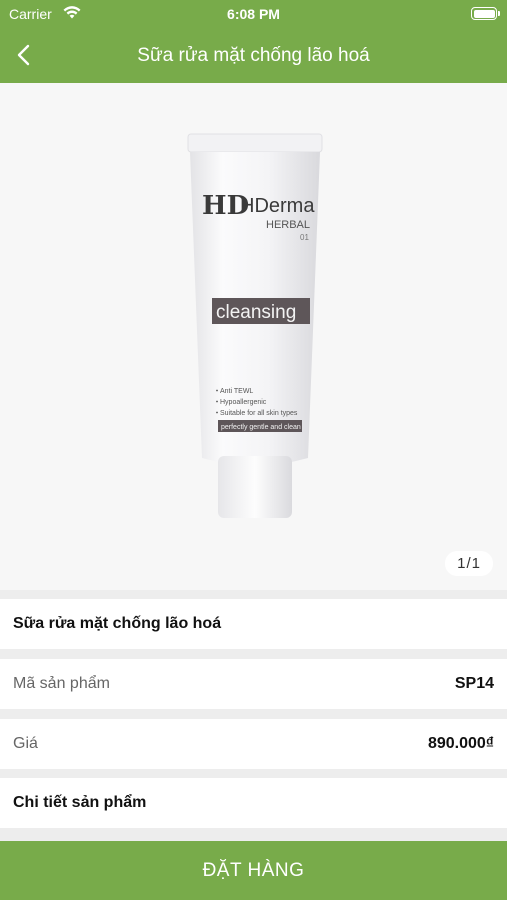 Image resolution: width=507 pixels, height=900 pixels. What do you see at coordinates (253, 624) in the screenshot?
I see `product-name-row: Sữa rửa mặt chống lão hoá` at bounding box center [253, 624].